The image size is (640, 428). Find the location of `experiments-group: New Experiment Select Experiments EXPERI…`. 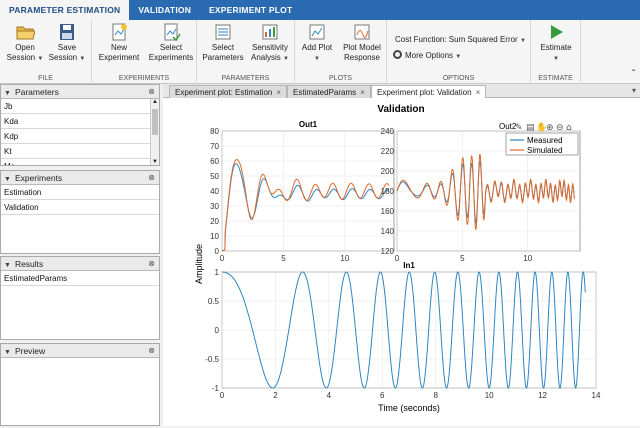

experiments-group: New Experiment Select Experiments EXPERI… is located at coordinates (144, 52).